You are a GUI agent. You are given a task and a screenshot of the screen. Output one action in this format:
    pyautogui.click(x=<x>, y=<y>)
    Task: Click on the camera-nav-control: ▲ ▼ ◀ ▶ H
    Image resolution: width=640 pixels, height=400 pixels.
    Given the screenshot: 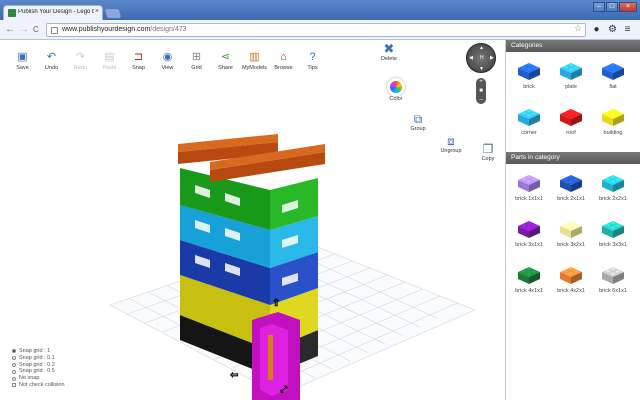 What is the action you would take?
    pyautogui.click(x=481, y=58)
    